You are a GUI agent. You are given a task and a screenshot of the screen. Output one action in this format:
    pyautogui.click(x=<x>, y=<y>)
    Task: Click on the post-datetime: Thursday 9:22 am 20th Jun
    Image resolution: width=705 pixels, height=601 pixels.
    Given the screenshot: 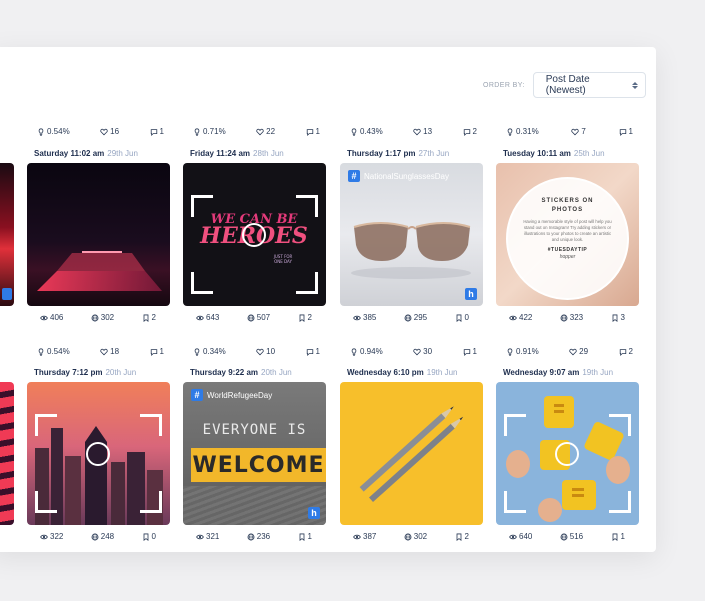 What is the action you would take?
    pyautogui.click(x=241, y=372)
    